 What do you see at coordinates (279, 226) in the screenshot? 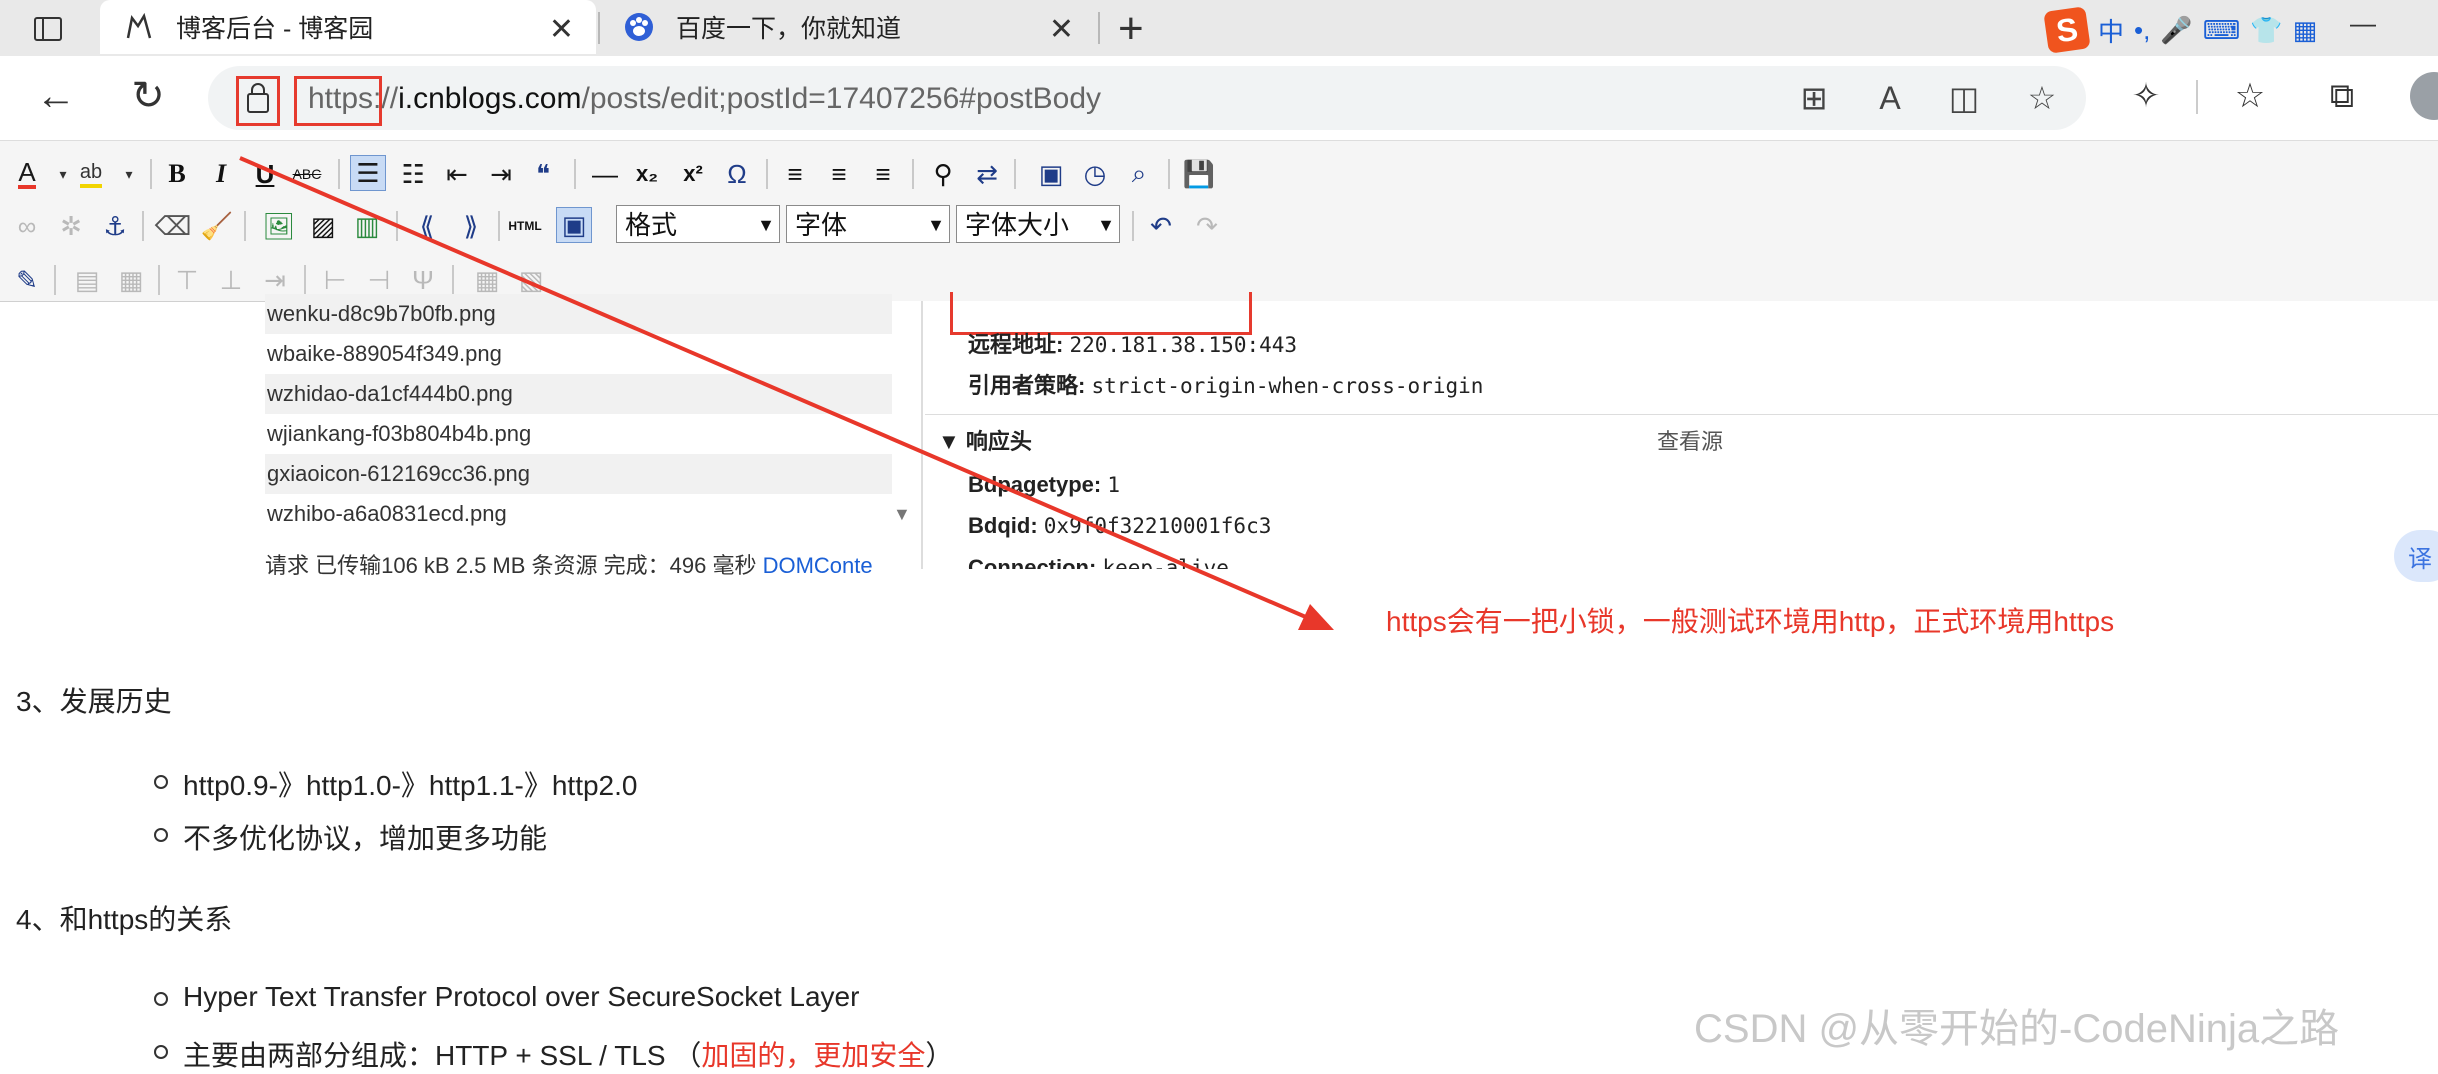
I see `insert-image-icon: 🖼` at bounding box center [279, 226].